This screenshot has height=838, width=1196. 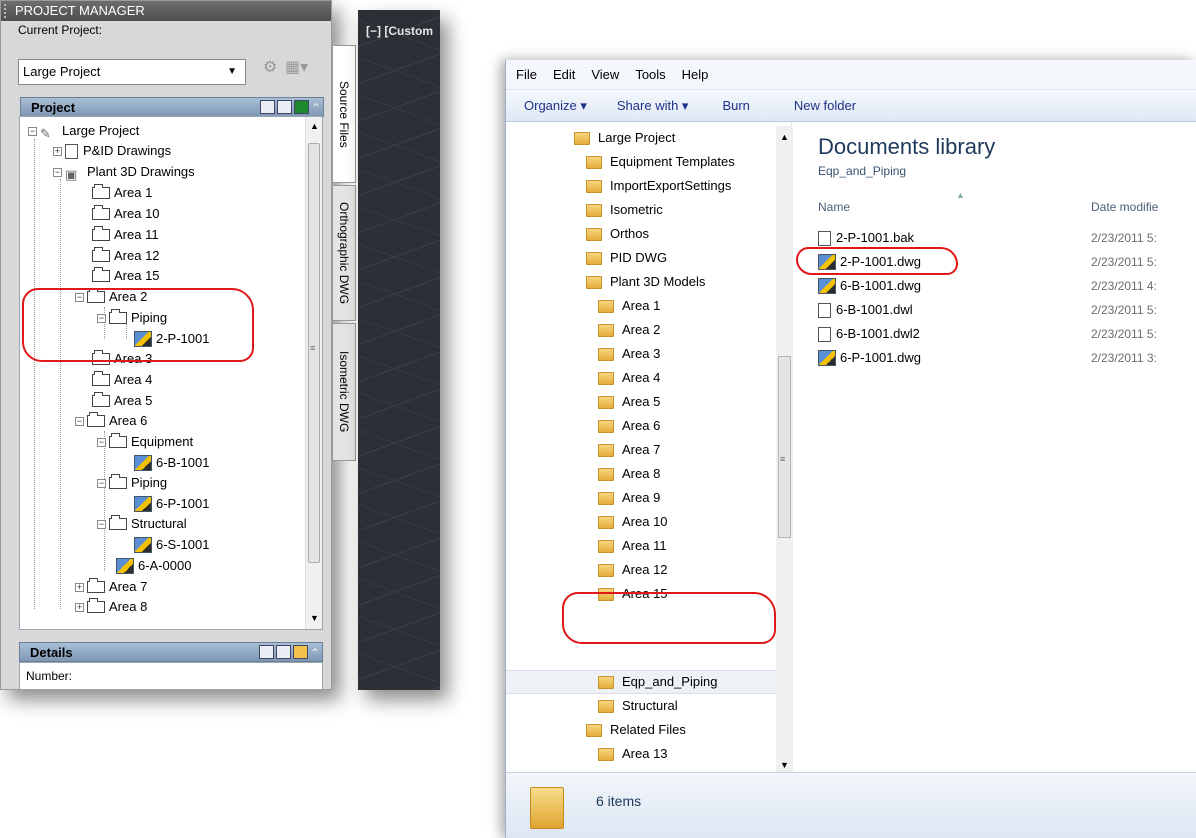 What do you see at coordinates (399, 350) in the screenshot?
I see `drawing-viewport: [−] [Custom` at bounding box center [399, 350].